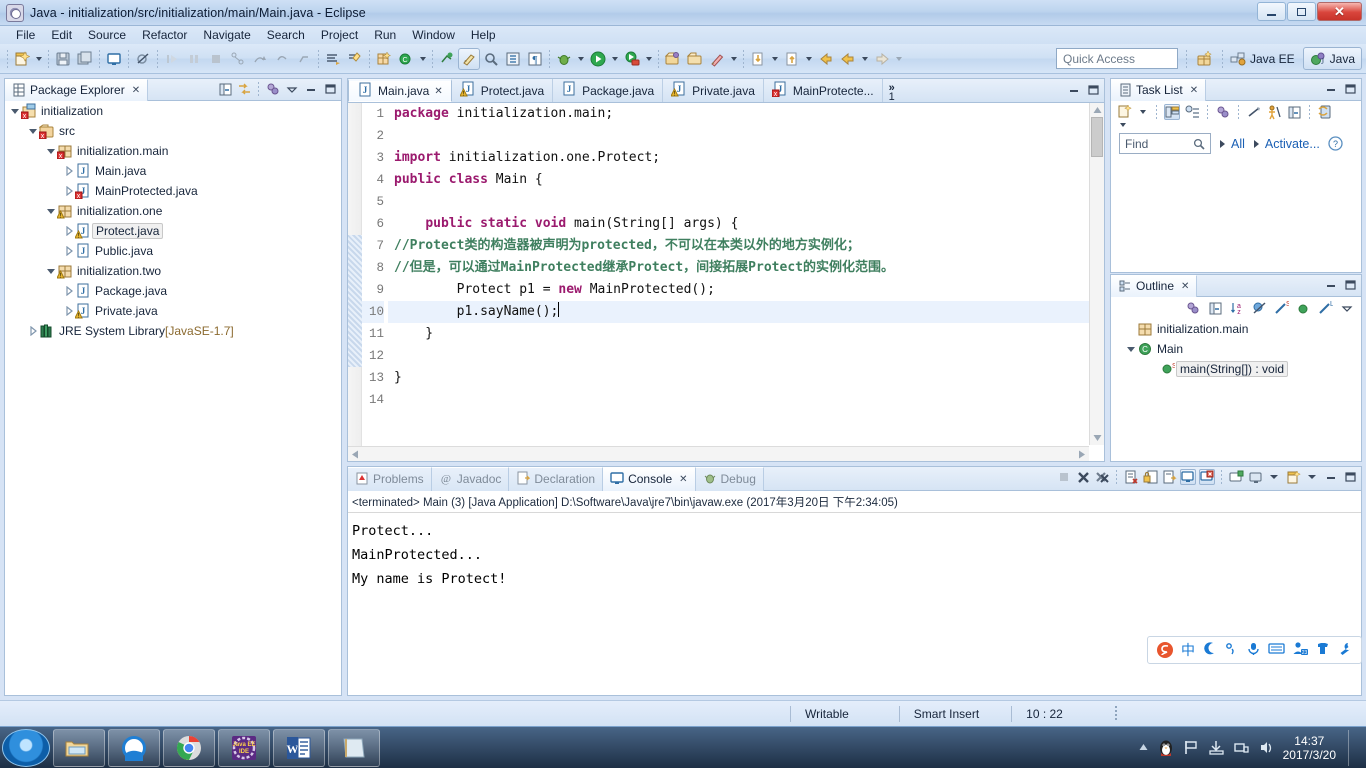  Describe the element at coordinates (1102, 477) in the screenshot. I see `remove-all-consoles-icon` at that location.